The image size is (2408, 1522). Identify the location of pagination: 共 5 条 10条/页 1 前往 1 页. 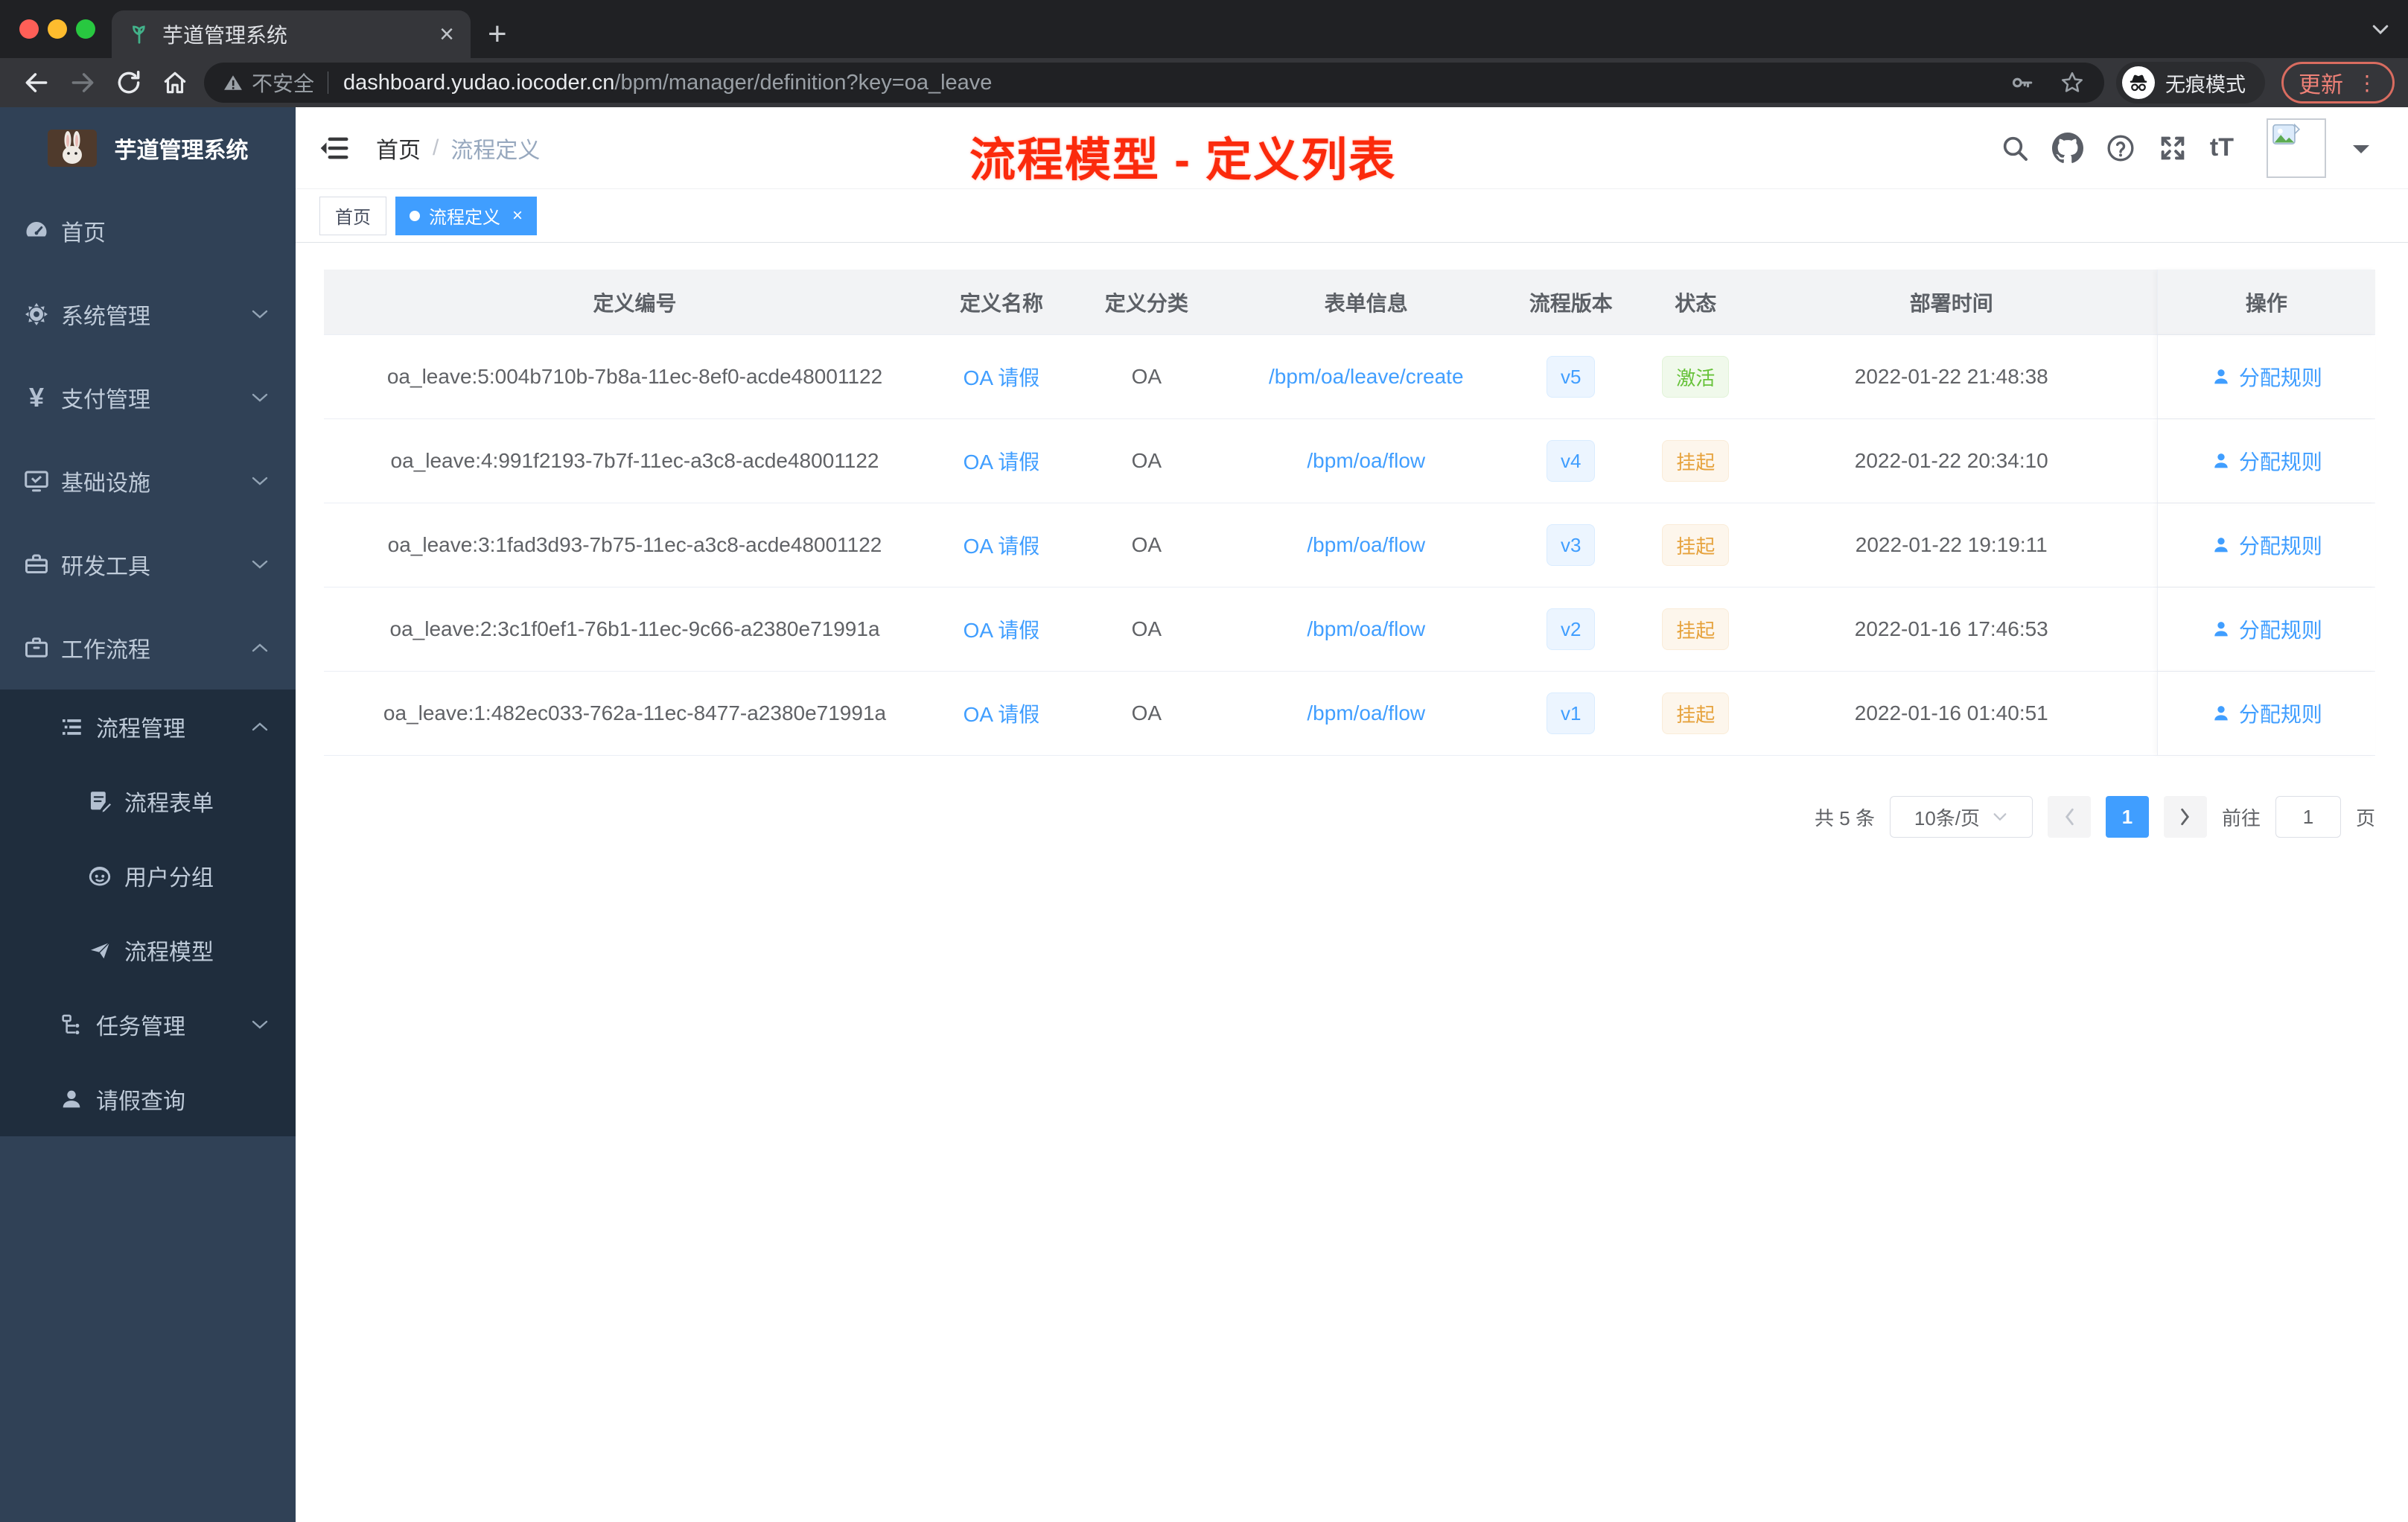
(1349, 817).